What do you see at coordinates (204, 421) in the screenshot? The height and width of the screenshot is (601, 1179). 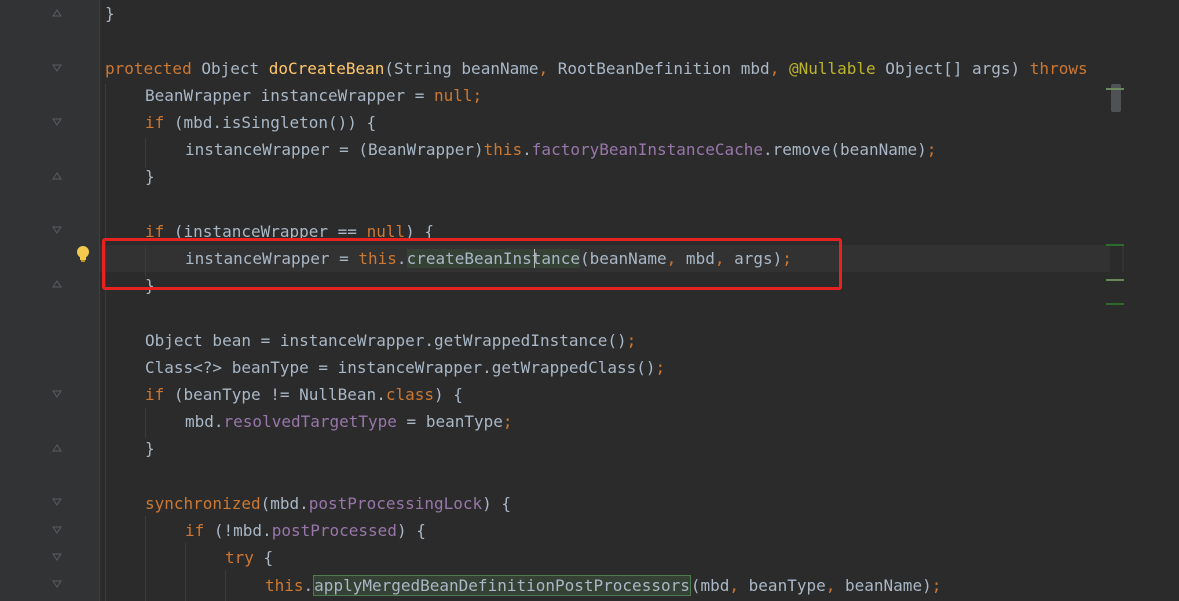 I see `code-text: mbd.` at bounding box center [204, 421].